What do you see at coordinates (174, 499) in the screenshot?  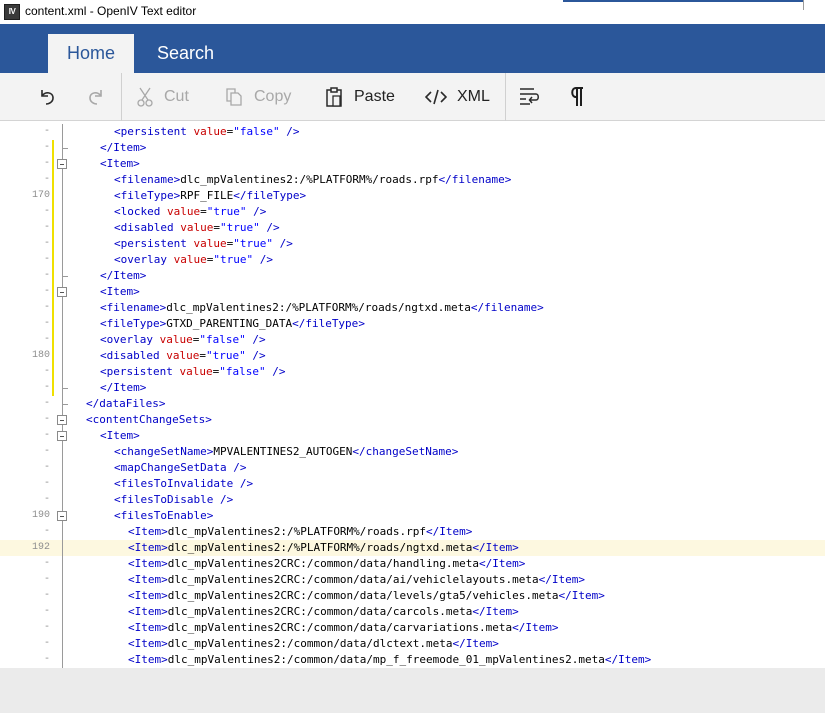 I see `code-text: <filesToDisable />` at bounding box center [174, 499].